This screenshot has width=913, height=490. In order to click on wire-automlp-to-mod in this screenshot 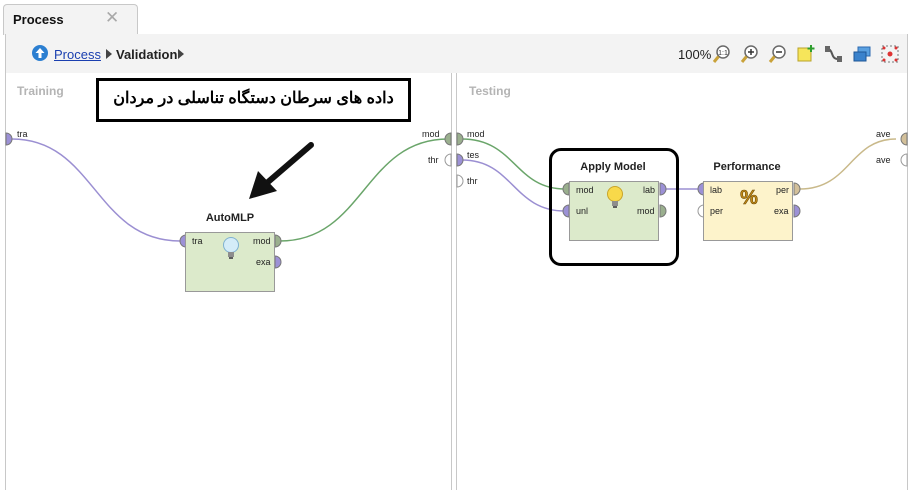, I will do `click(364, 190)`.